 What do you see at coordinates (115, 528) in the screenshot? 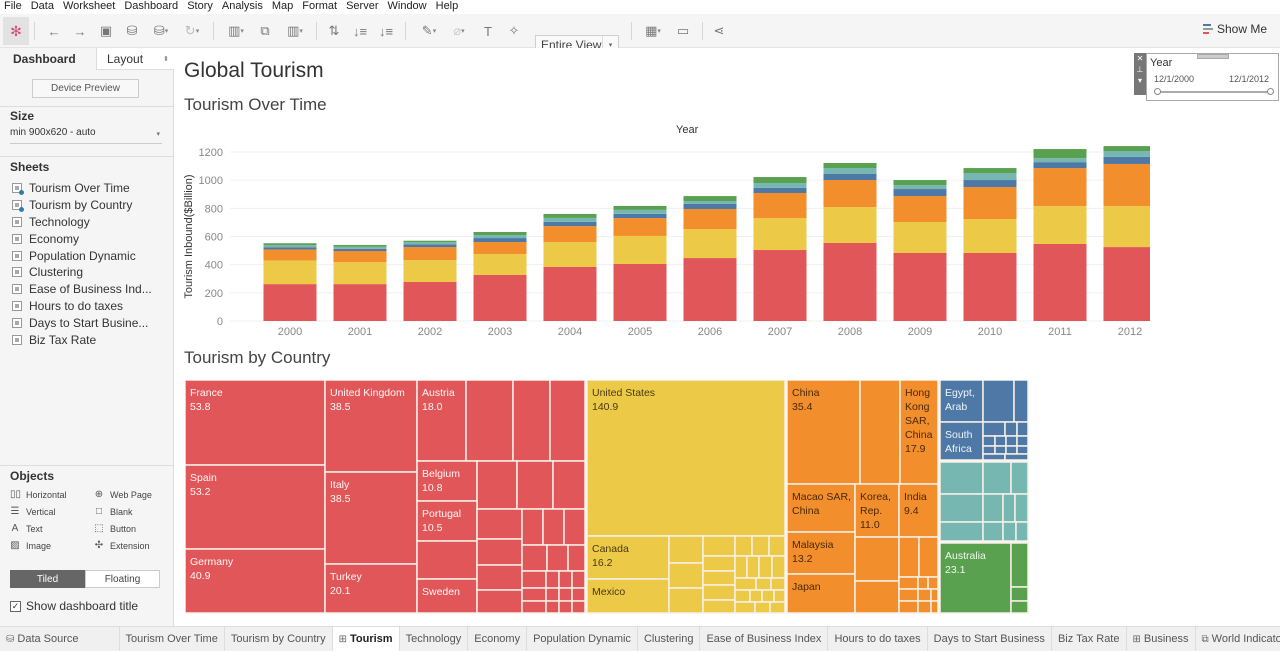
I see `object-button: ⬚ Button` at bounding box center [115, 528].